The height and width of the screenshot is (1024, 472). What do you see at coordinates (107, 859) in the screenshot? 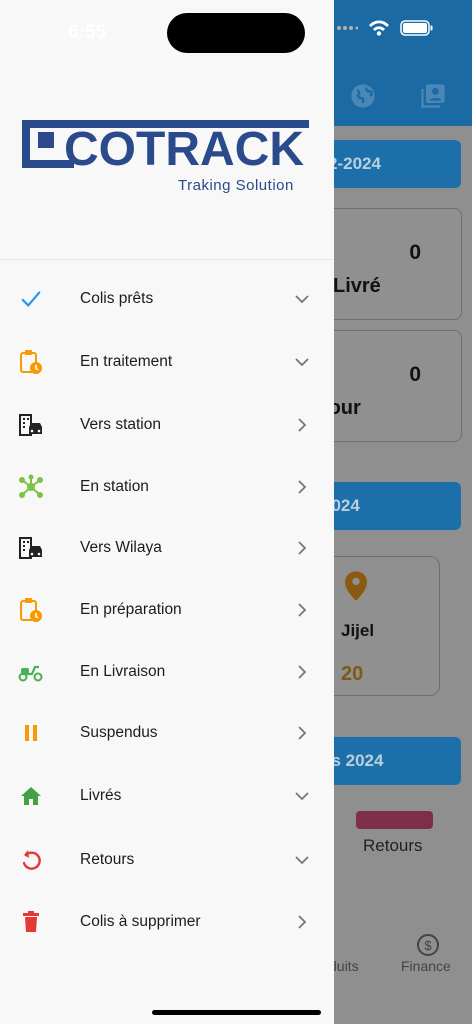
I see `menu-item-label: Retours` at bounding box center [107, 859].